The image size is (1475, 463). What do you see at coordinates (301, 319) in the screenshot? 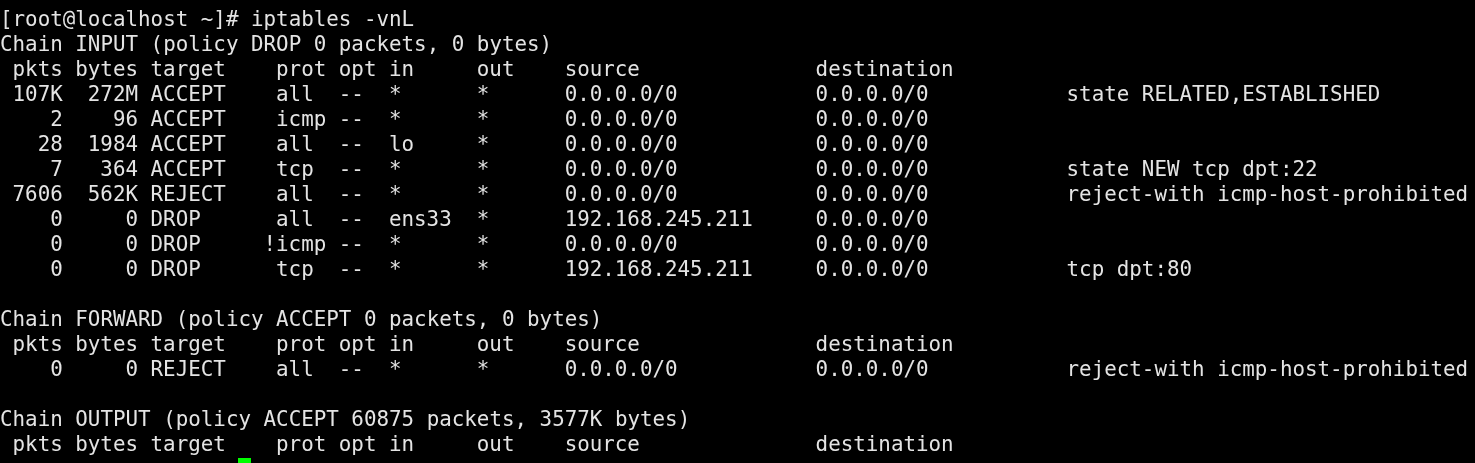
I see `chain-title: Chain FORWARD (policy ACCEPT 0 packets, 0 bytes)` at bounding box center [301, 319].